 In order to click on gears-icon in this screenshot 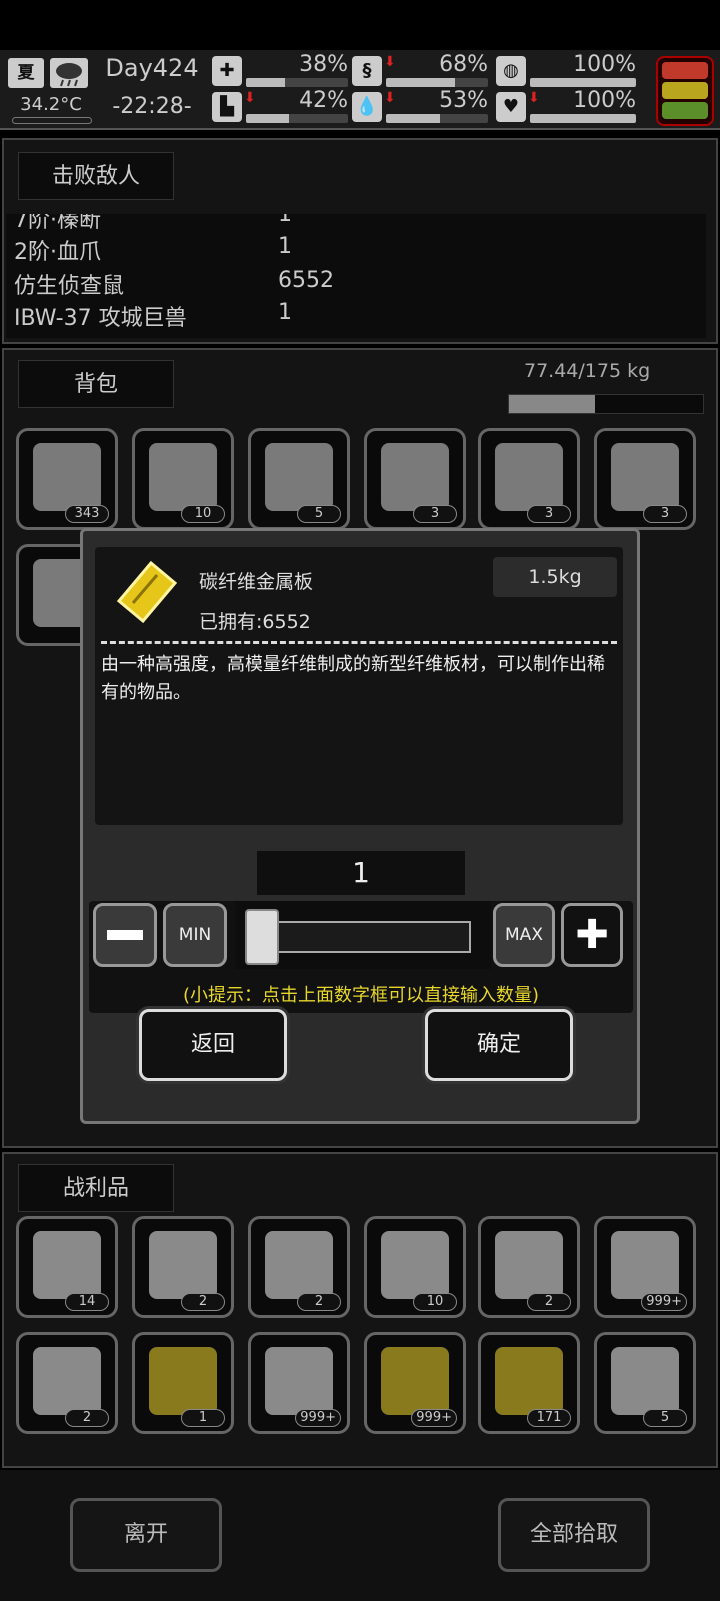, I will do `click(645, 1265)`.